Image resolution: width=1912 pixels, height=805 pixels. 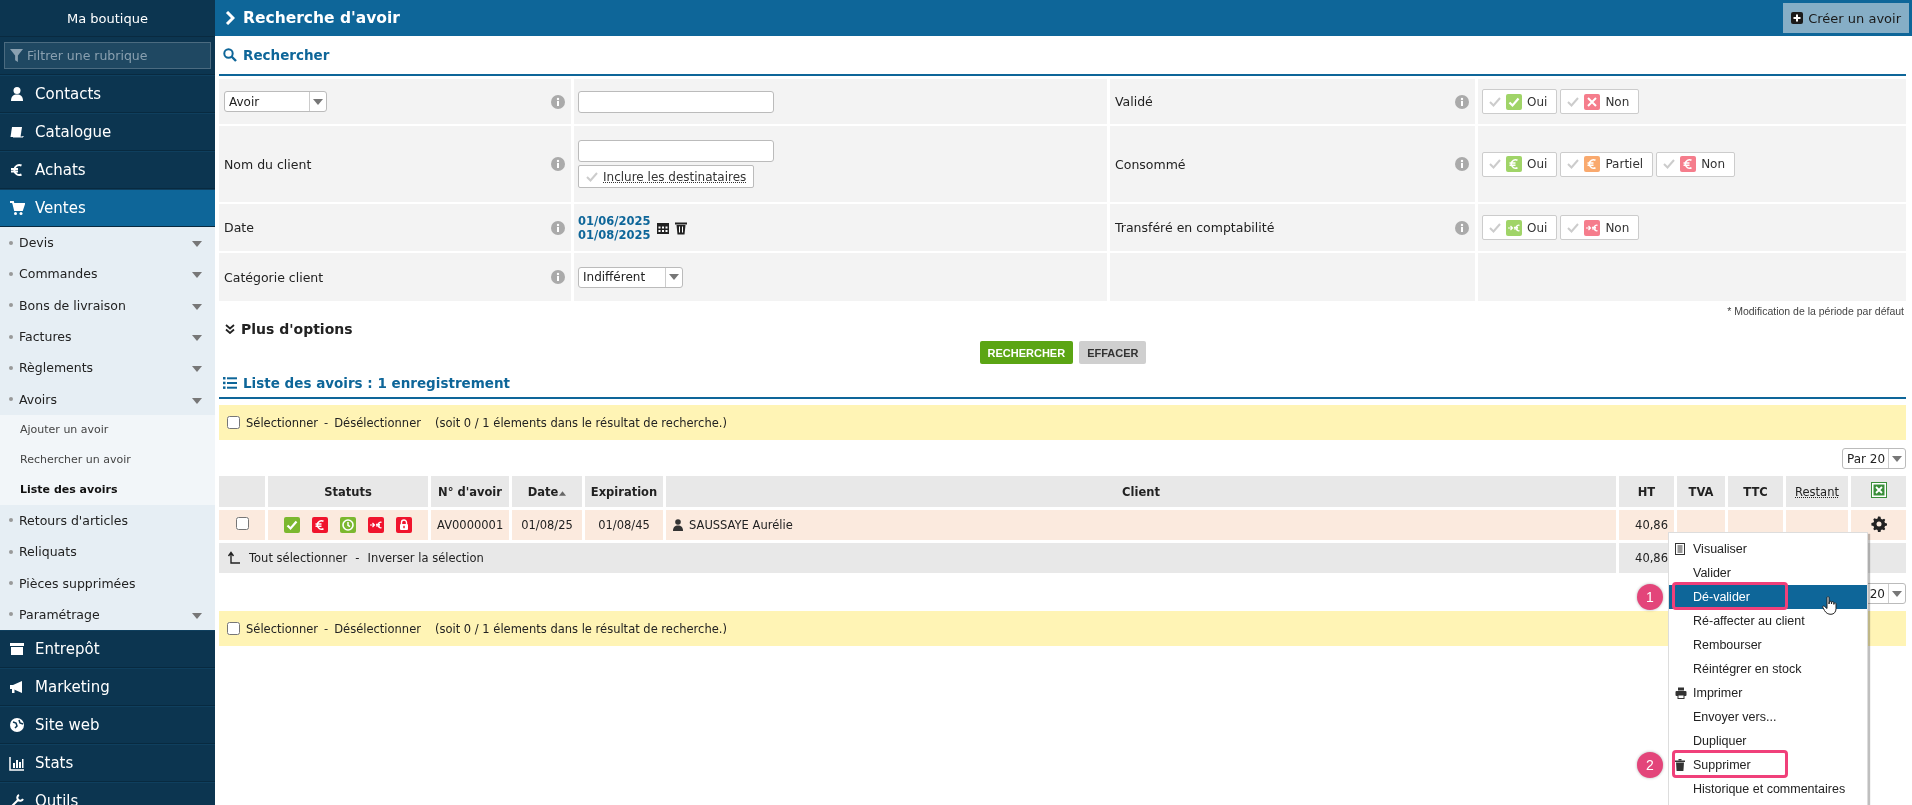 I want to click on submenu-item: Devis, so click(x=107, y=243).